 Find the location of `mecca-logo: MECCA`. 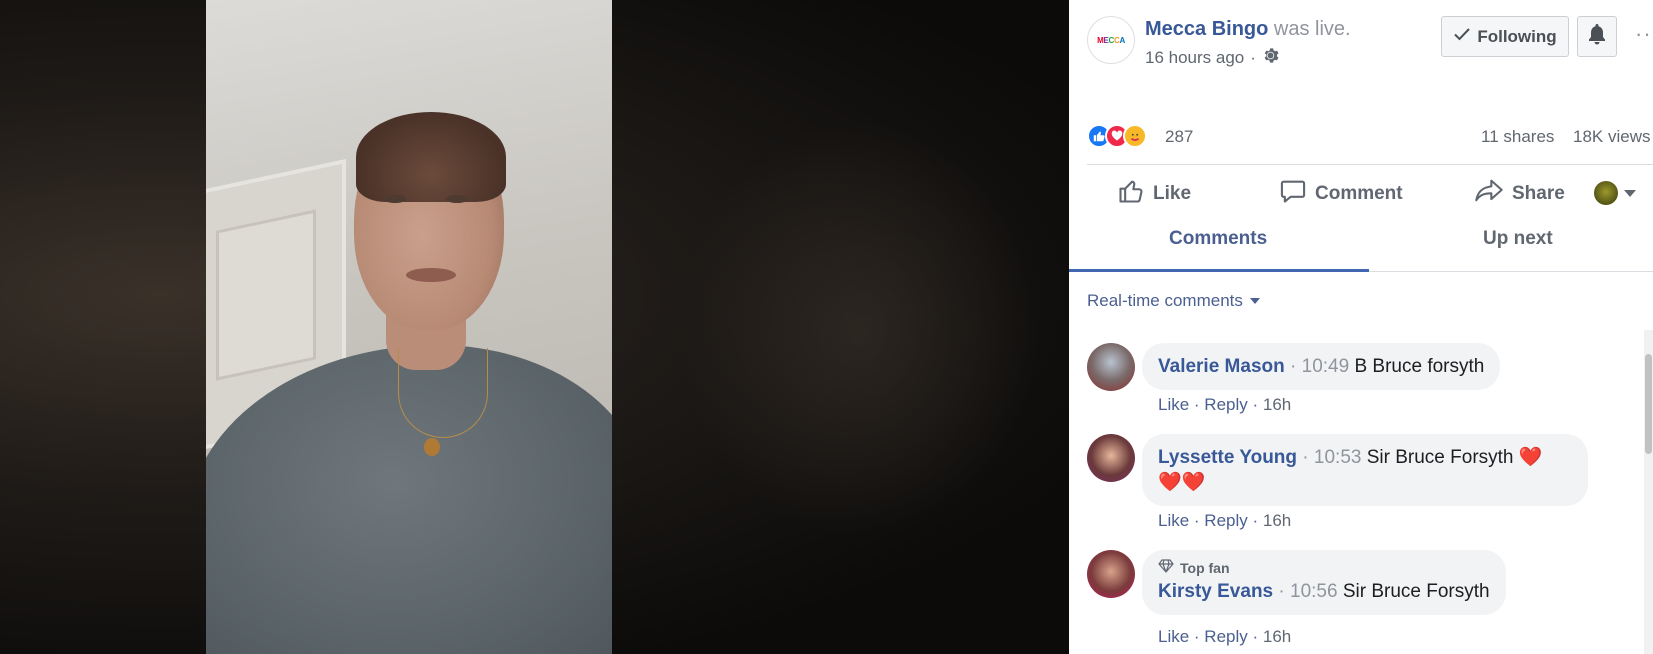

mecca-logo: MECCA is located at coordinates (1111, 40).